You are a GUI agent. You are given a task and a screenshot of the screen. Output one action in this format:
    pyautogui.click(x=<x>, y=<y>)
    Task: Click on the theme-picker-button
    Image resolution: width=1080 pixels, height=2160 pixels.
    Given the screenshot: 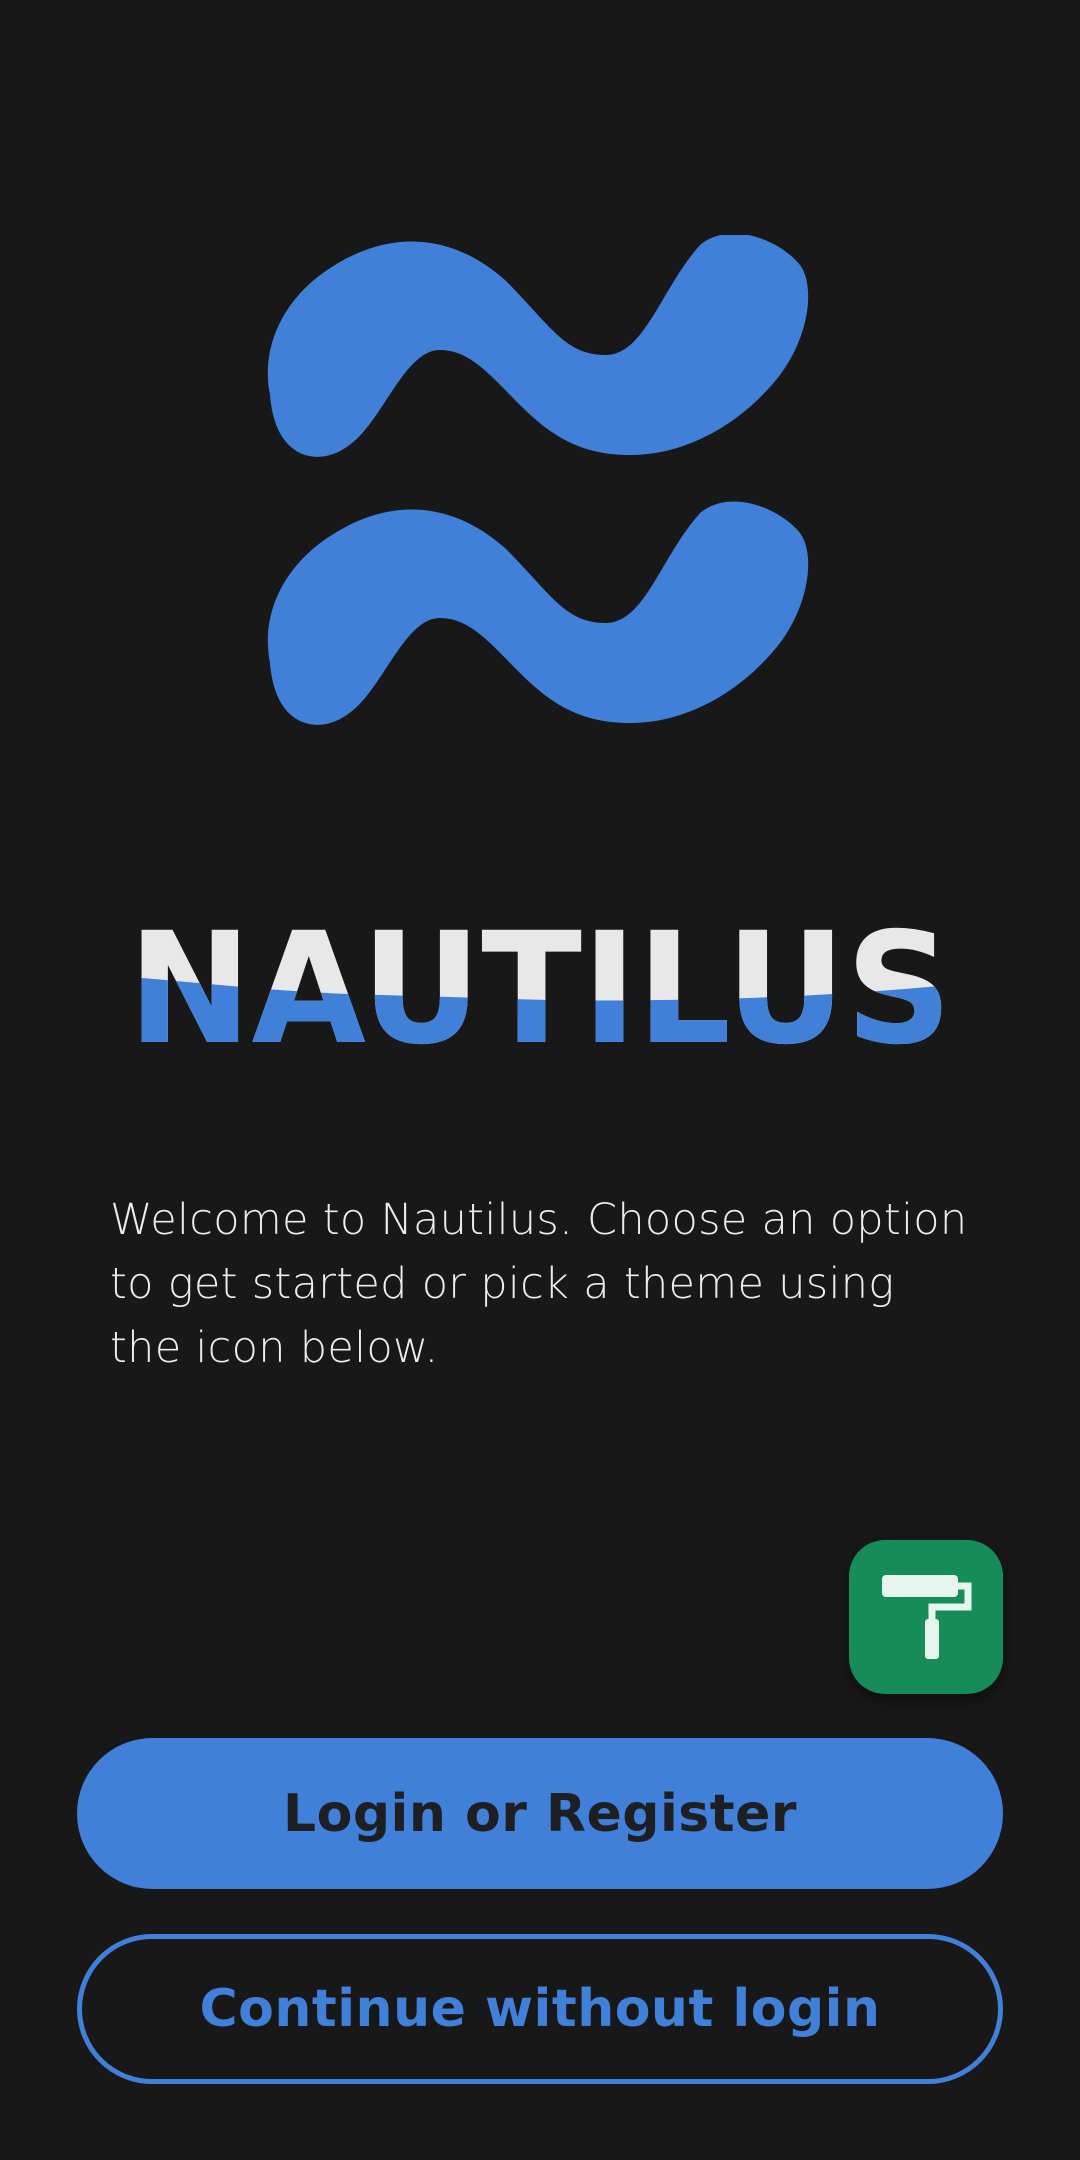 What is the action you would take?
    pyautogui.click(x=926, y=1617)
    